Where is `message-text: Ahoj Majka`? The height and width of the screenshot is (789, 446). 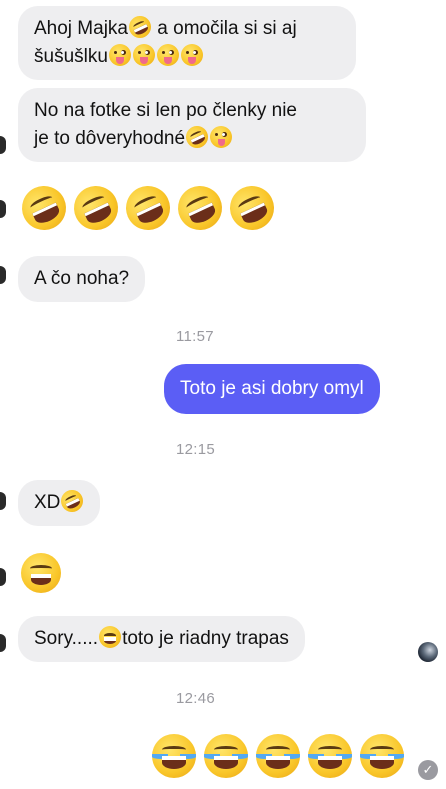 message-text: Ahoj Majka is located at coordinates (81, 28).